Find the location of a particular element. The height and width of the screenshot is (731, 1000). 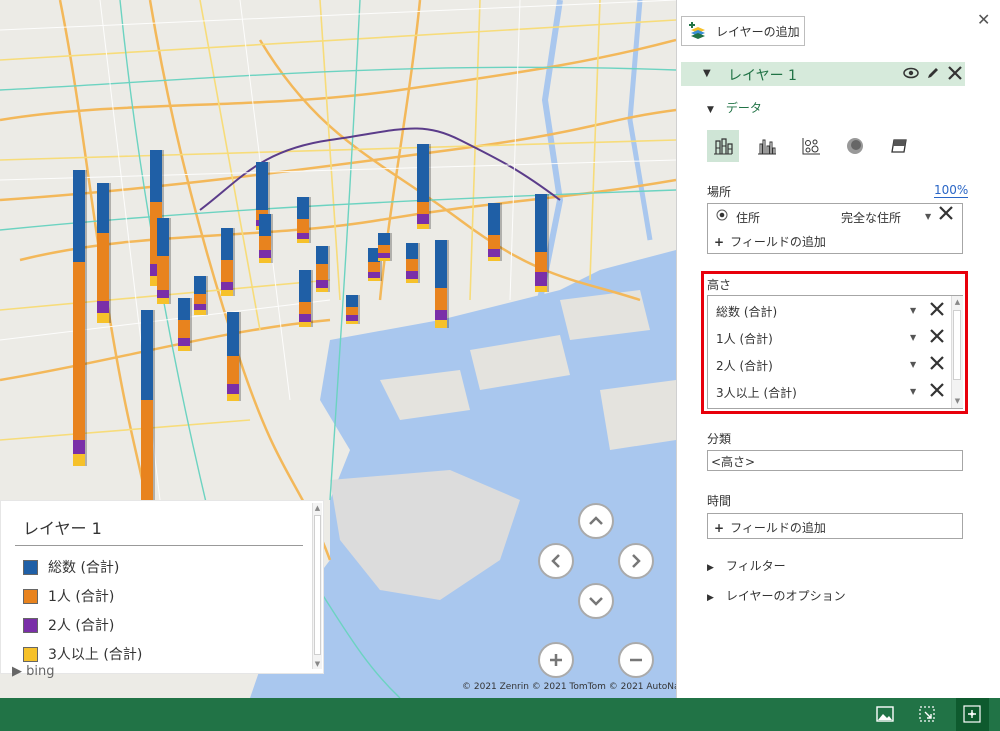

map-labels-icon is located at coordinates (927, 714).